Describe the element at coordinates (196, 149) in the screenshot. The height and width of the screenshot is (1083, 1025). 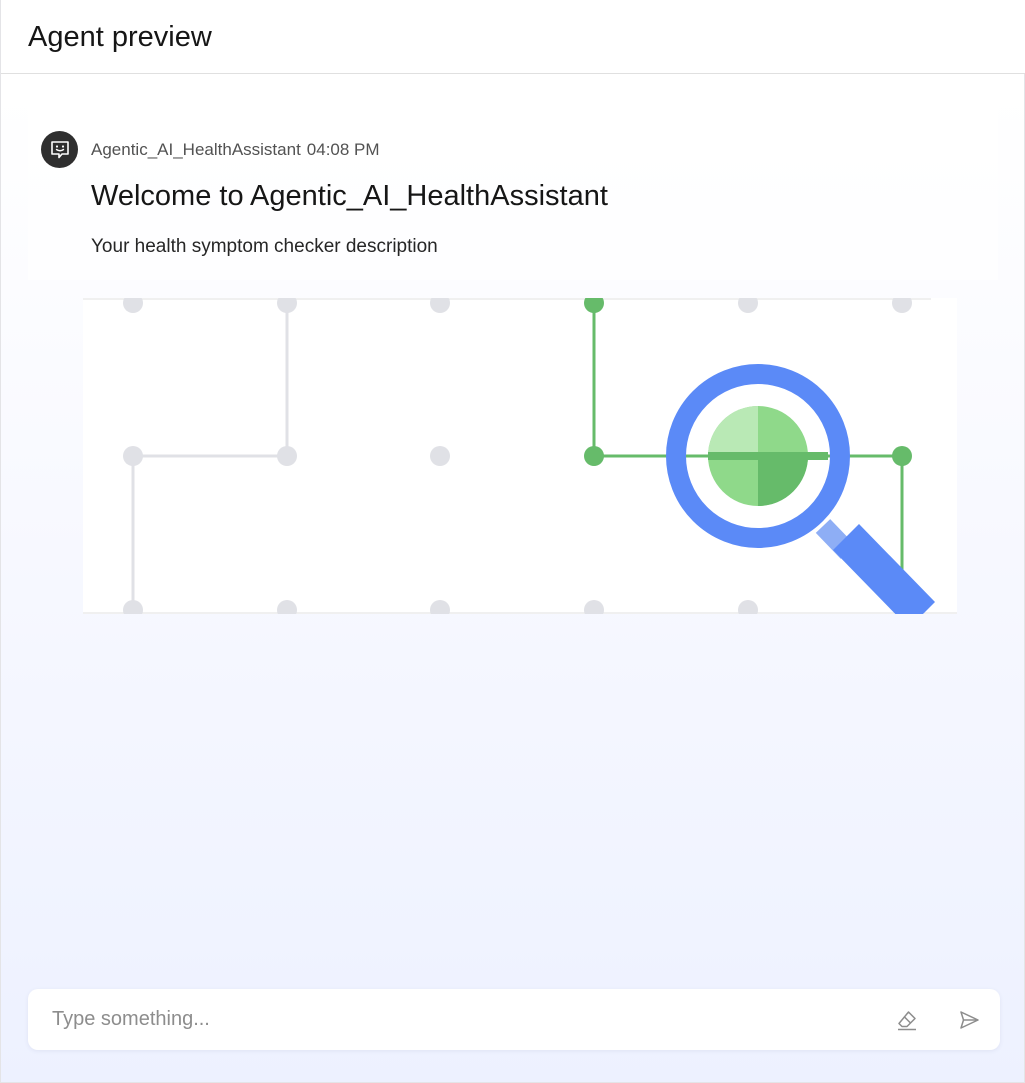
I see `sender-name: Agentic_AI_HealthAssistant` at that location.